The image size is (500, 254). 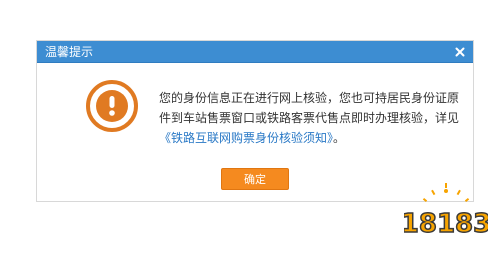 I want to click on svg-text: 18183, so click(x=446, y=224).